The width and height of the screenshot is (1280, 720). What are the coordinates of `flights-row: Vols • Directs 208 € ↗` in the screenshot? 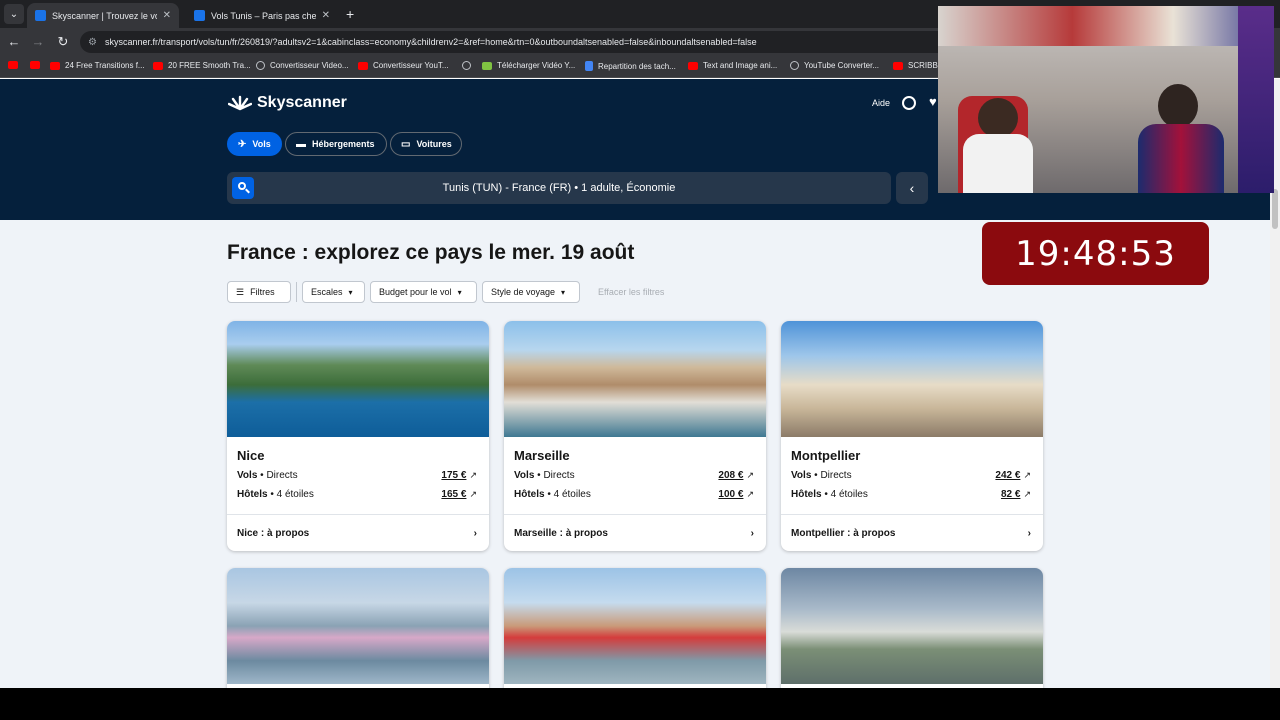 It's located at (634, 475).